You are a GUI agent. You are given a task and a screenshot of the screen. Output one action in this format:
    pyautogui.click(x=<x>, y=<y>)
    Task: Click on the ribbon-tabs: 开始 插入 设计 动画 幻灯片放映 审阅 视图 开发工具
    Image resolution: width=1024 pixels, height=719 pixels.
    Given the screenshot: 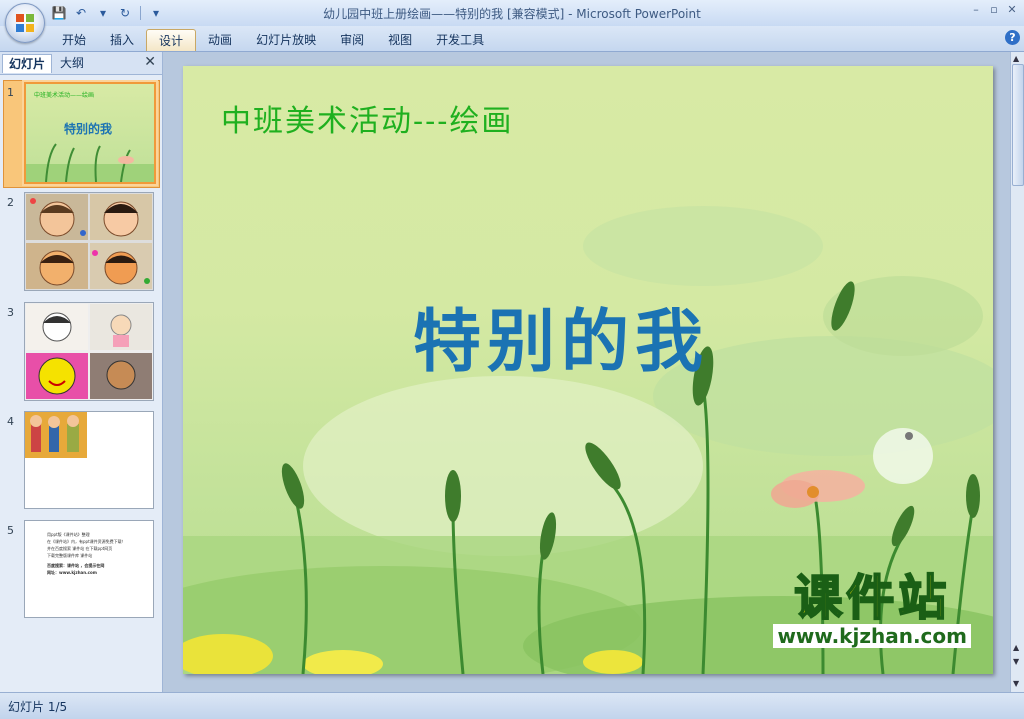 What is the action you would take?
    pyautogui.click(x=273, y=40)
    